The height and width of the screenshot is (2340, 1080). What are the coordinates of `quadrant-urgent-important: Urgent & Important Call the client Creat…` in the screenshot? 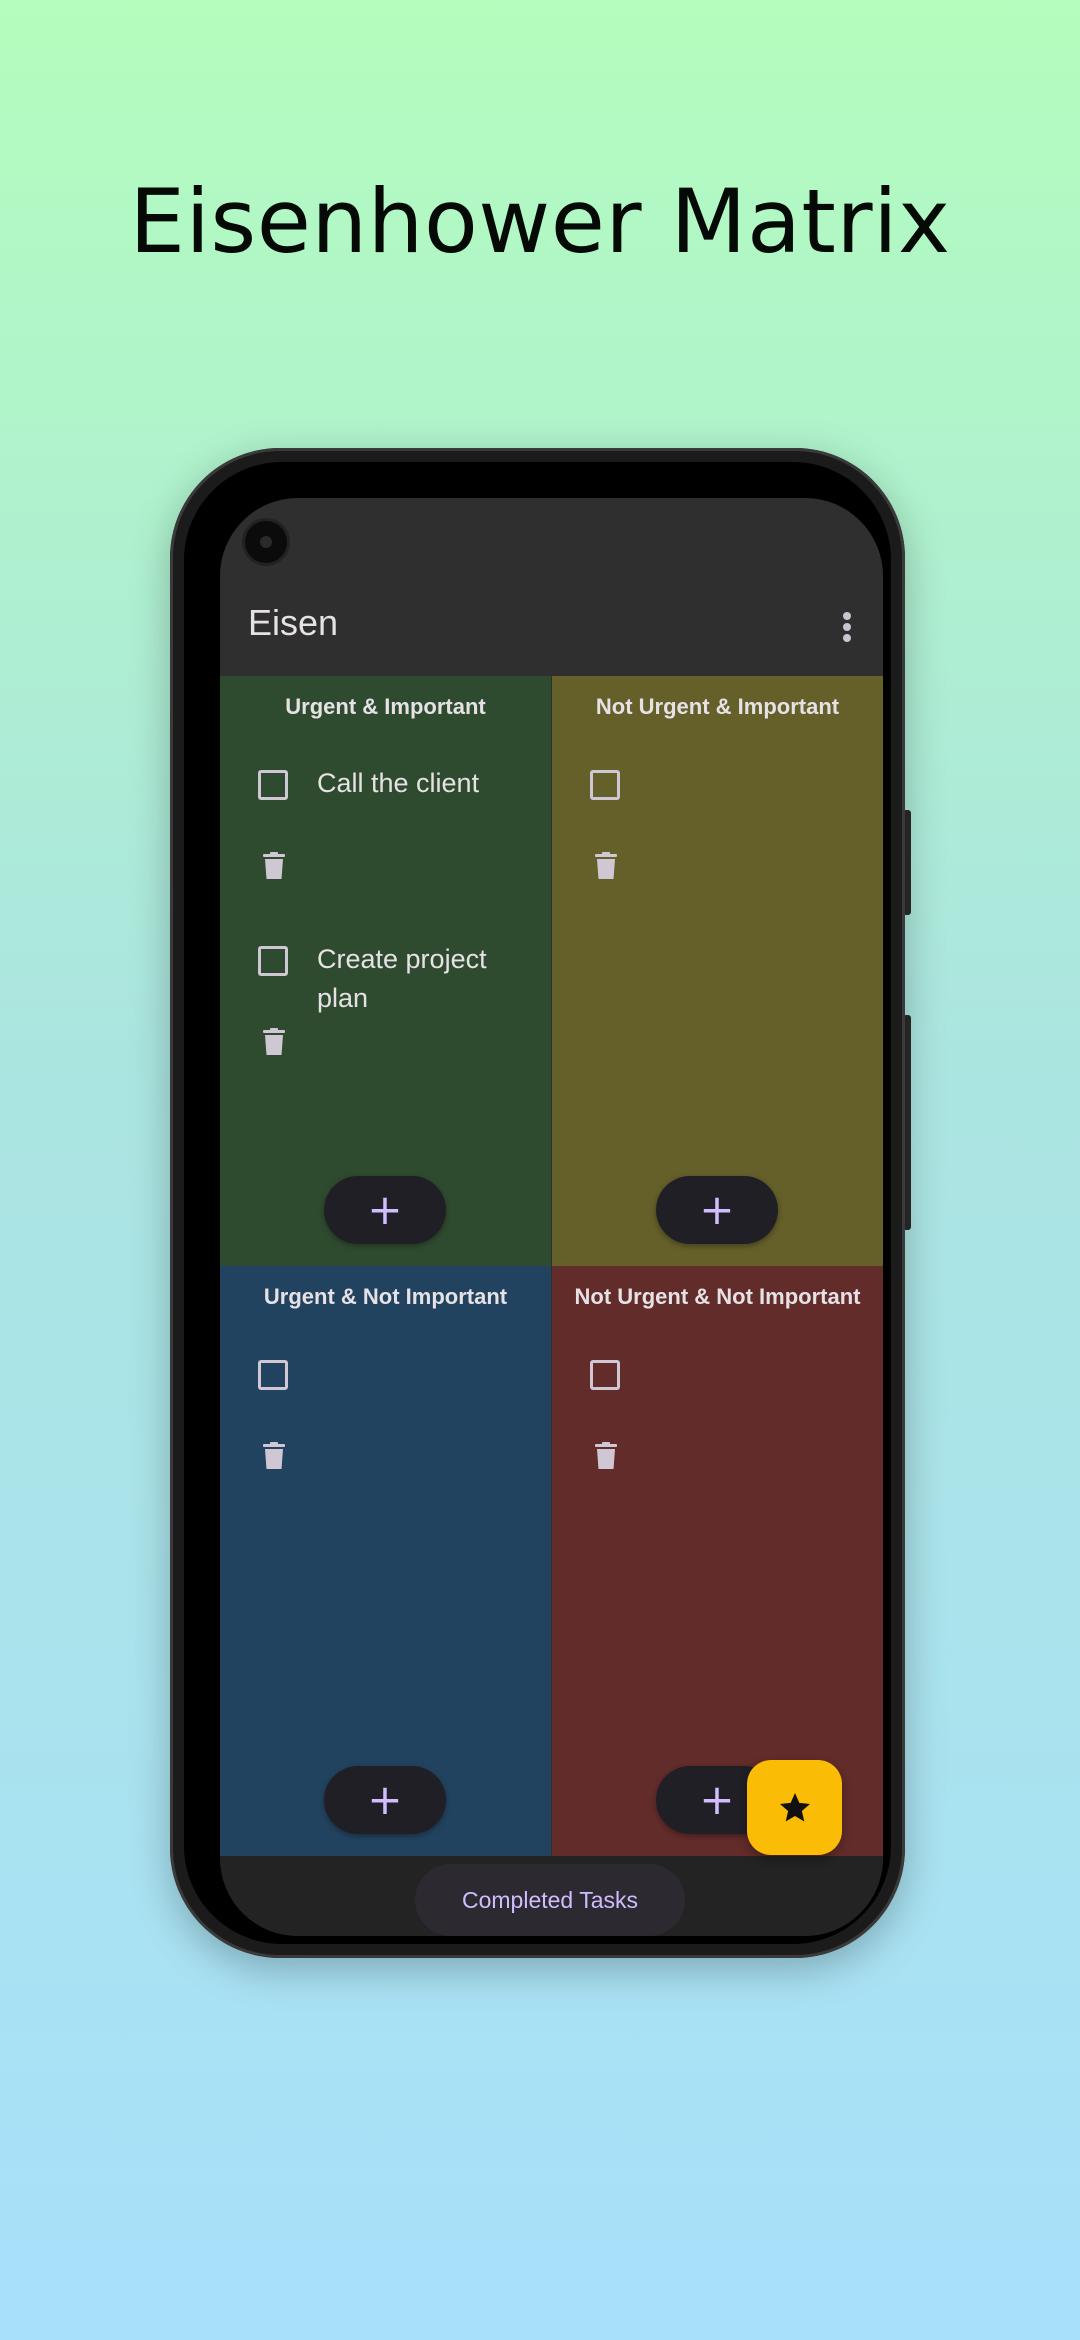 It's located at (385, 971).